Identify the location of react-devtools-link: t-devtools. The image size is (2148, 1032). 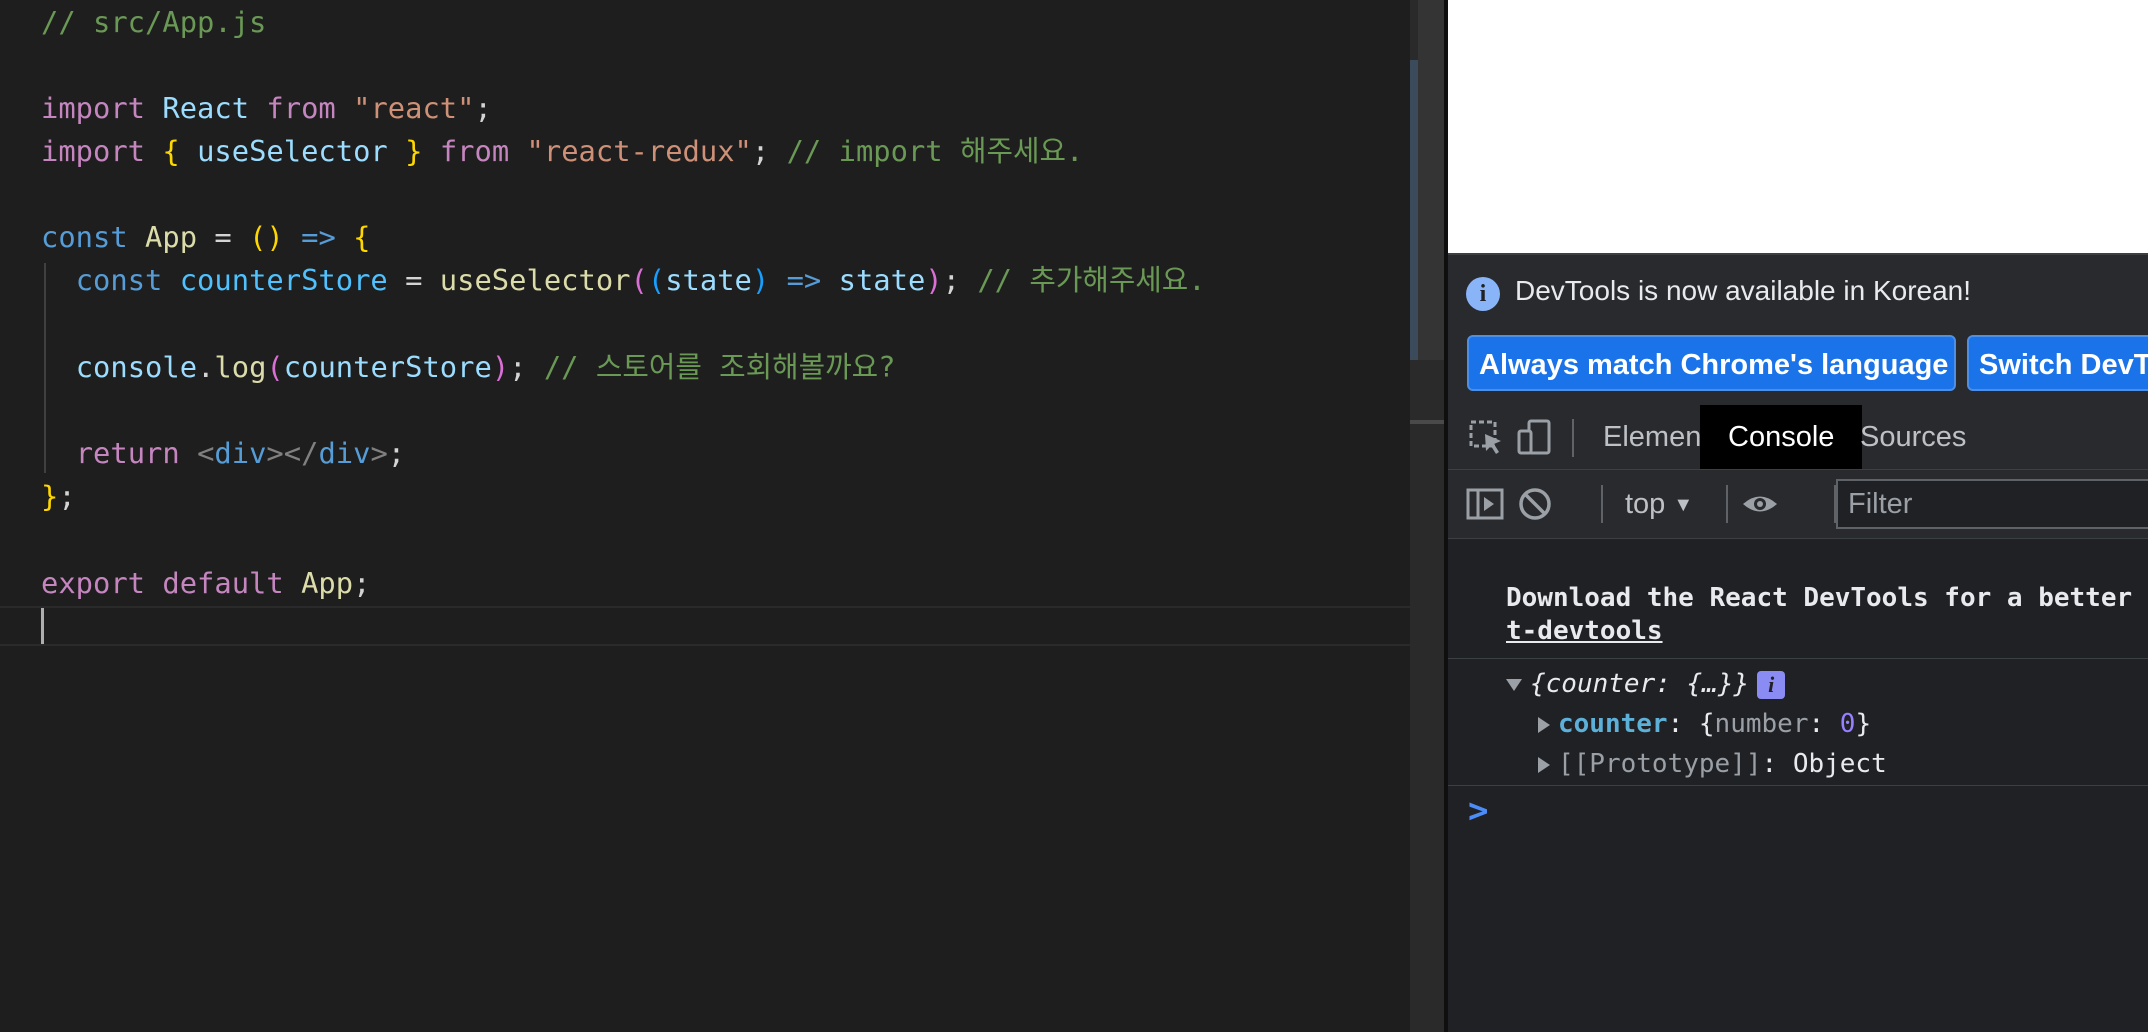
(1584, 631).